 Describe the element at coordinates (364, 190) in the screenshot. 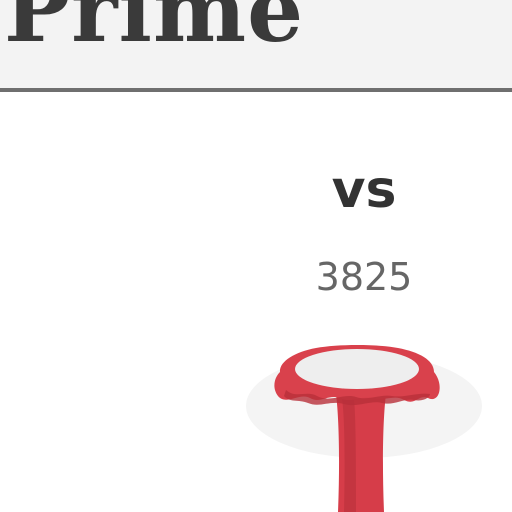

I see `vs-label: vs` at that location.